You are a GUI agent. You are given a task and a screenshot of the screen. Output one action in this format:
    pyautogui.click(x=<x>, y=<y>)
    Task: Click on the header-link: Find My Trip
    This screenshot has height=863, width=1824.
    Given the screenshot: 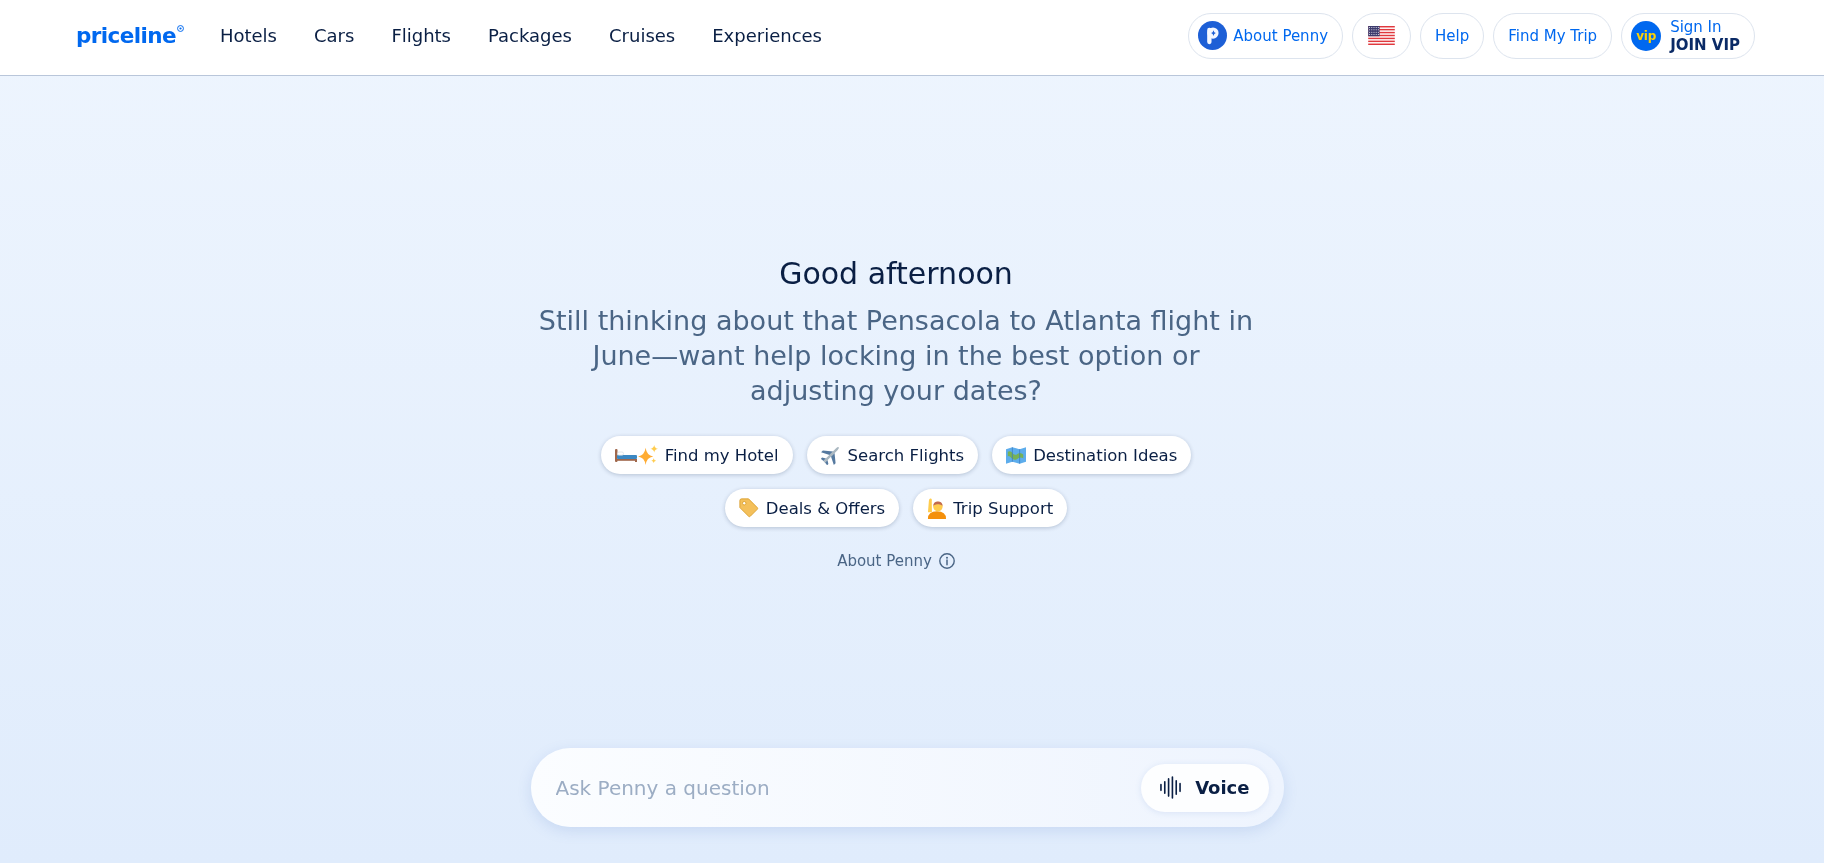 What is the action you would take?
    pyautogui.click(x=1553, y=35)
    